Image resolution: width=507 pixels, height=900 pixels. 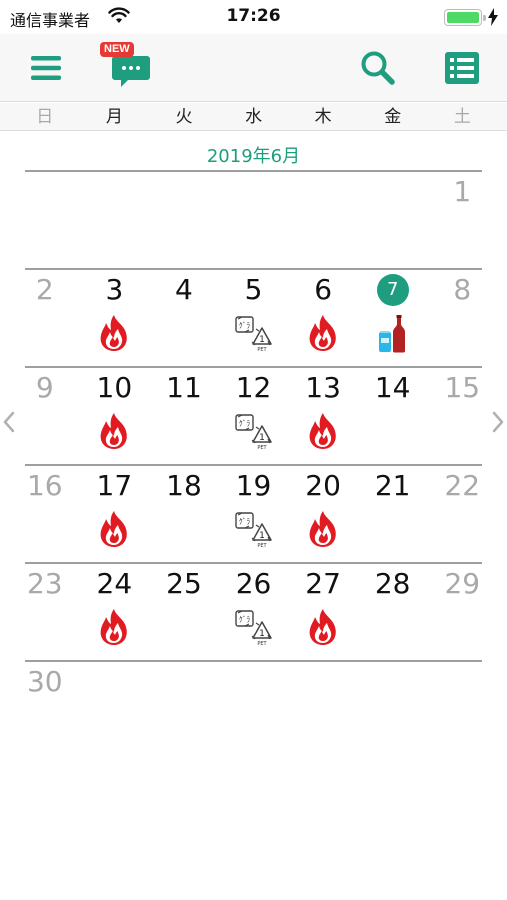 I want to click on date-number: 19, so click(x=253, y=485).